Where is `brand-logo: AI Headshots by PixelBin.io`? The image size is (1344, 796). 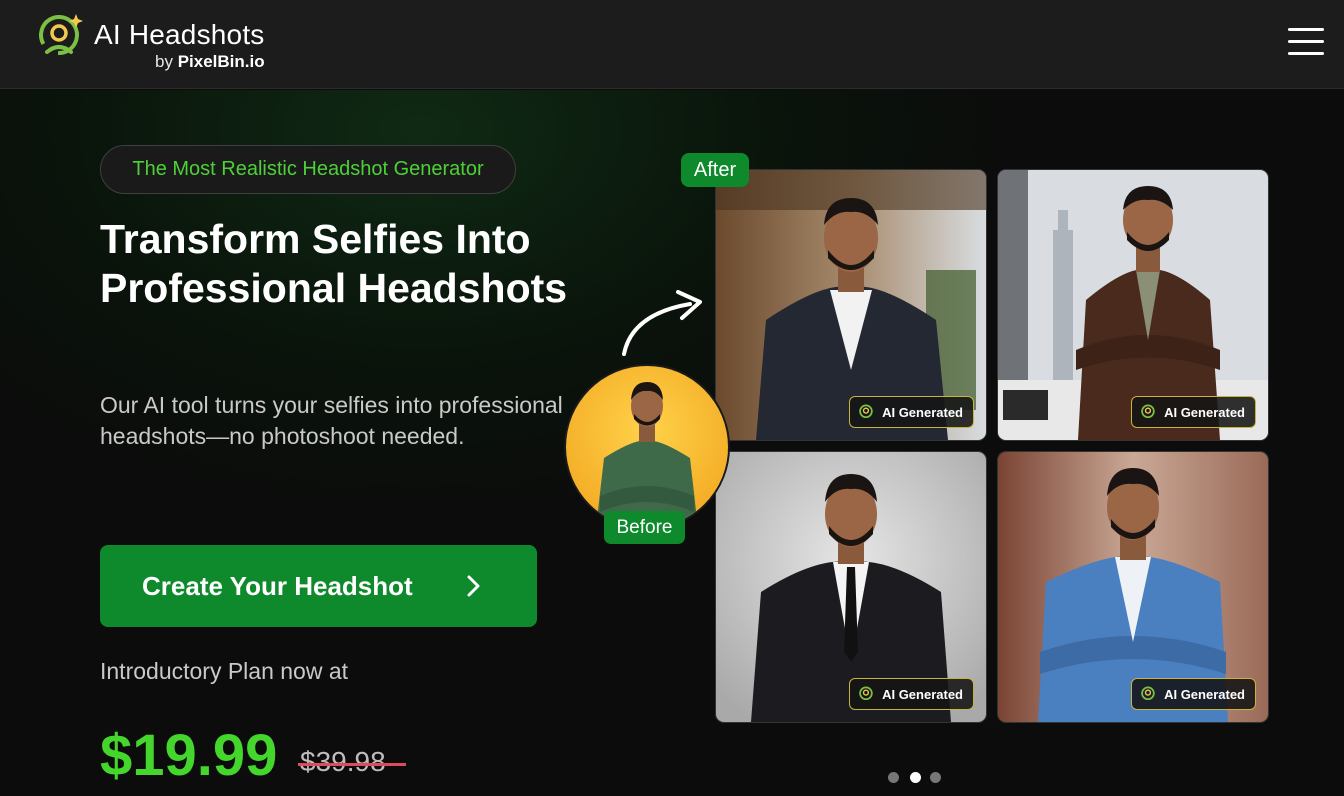 brand-logo: AI Headshots by PixelBin.io is located at coordinates (166, 44).